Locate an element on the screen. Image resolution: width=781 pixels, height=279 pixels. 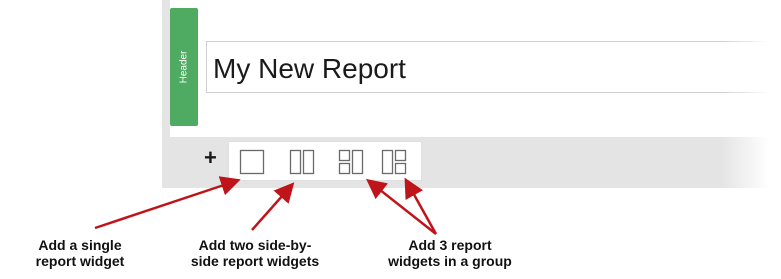
arrow-to-three-group-b is located at coordinates (421, 206).